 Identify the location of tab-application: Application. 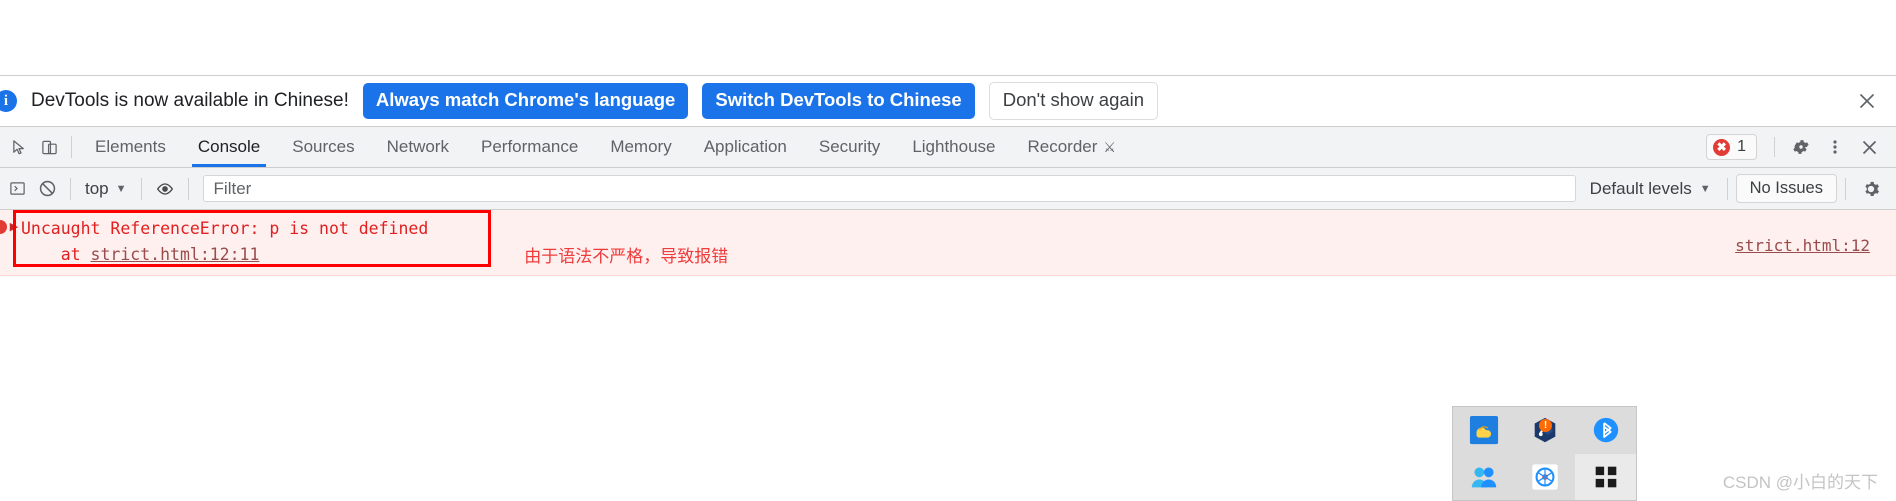
(745, 147).